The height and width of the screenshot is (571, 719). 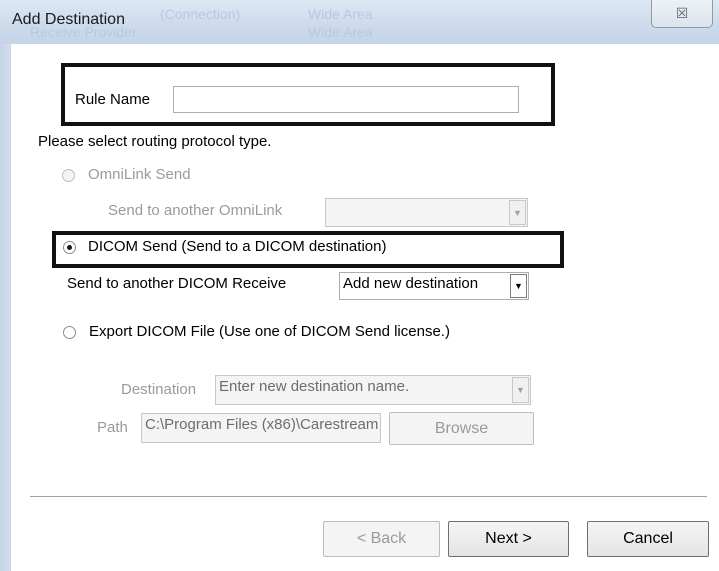 I want to click on destination-label: Destination, so click(x=159, y=389).